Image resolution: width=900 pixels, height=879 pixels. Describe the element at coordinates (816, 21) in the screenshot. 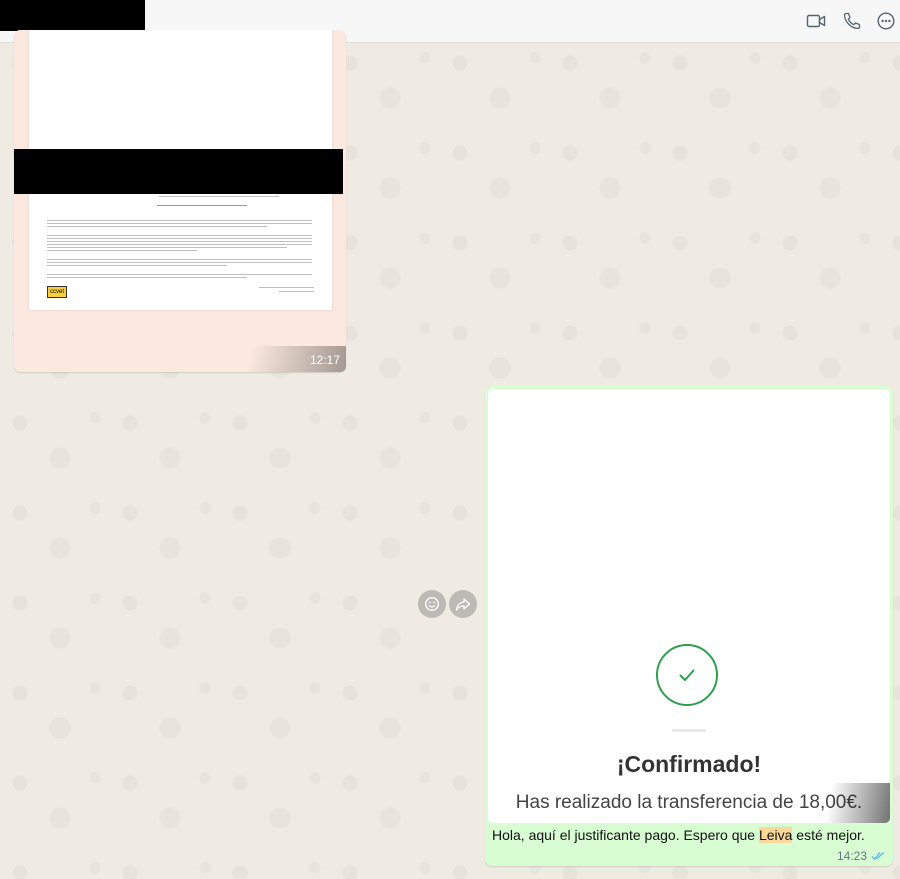

I see `video-call-icon` at that location.